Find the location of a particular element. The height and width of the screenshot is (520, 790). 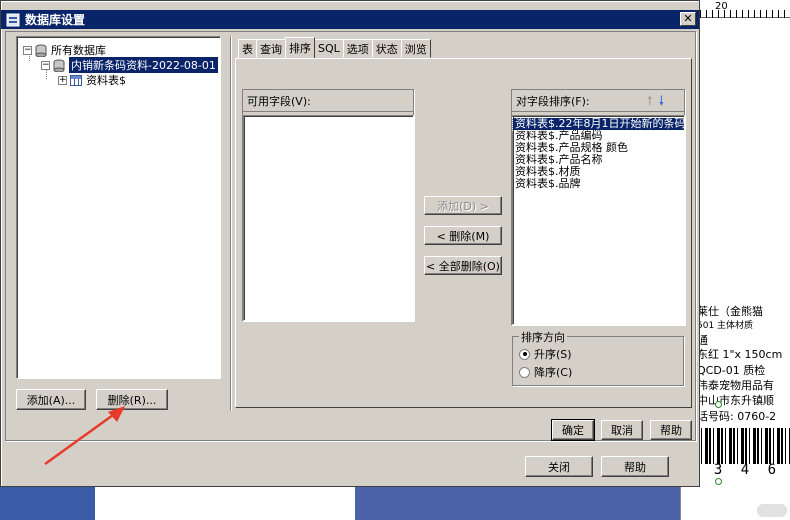

tree-node-database: − 内销新条码资料-2022-08-01 is located at coordinates (130, 65).